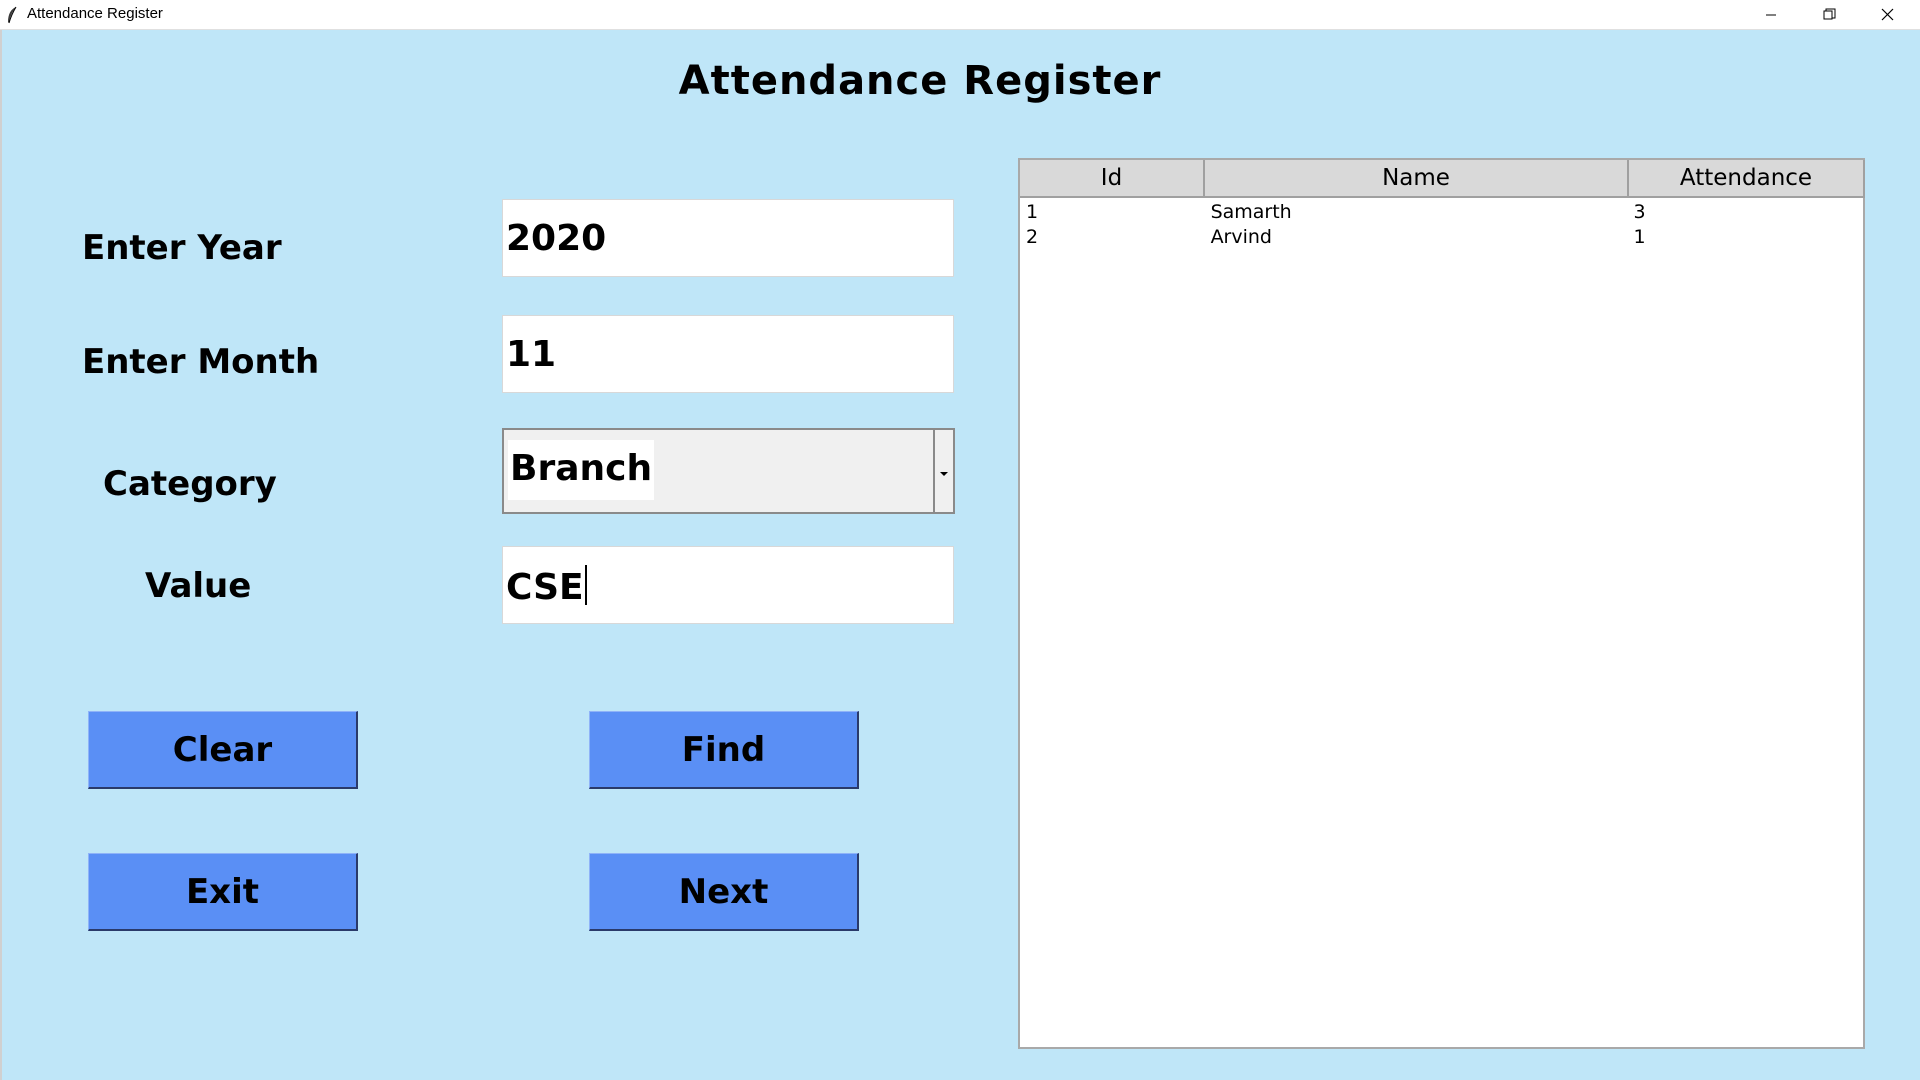 The image size is (1920, 1080). Describe the element at coordinates (1747, 179) in the screenshot. I see `column-header-attendance: Attendance` at that location.